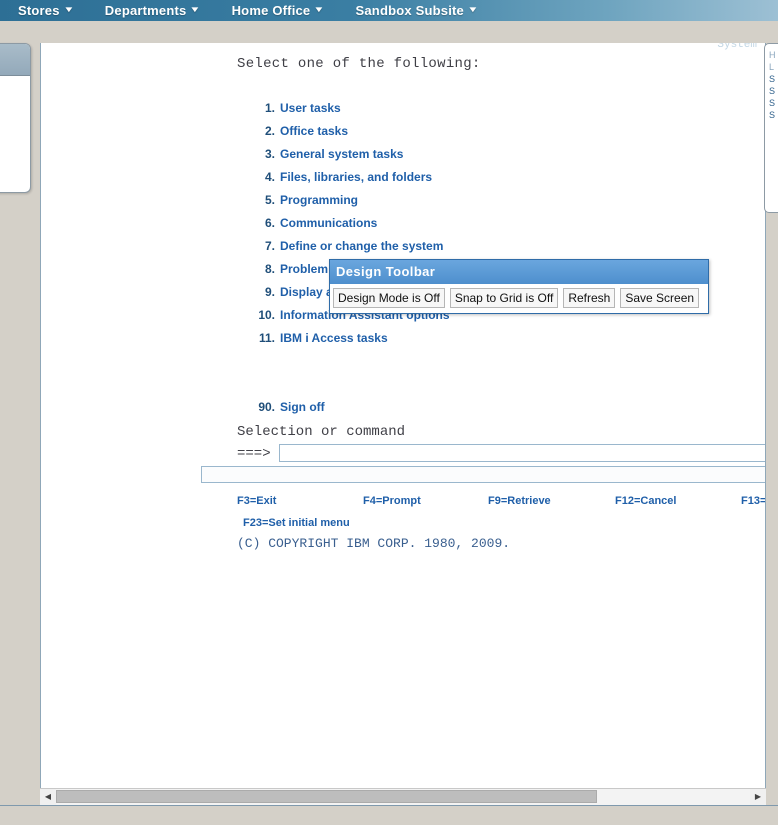 This screenshot has width=778, height=825. I want to click on menu-option-number: 5., so click(269, 200).